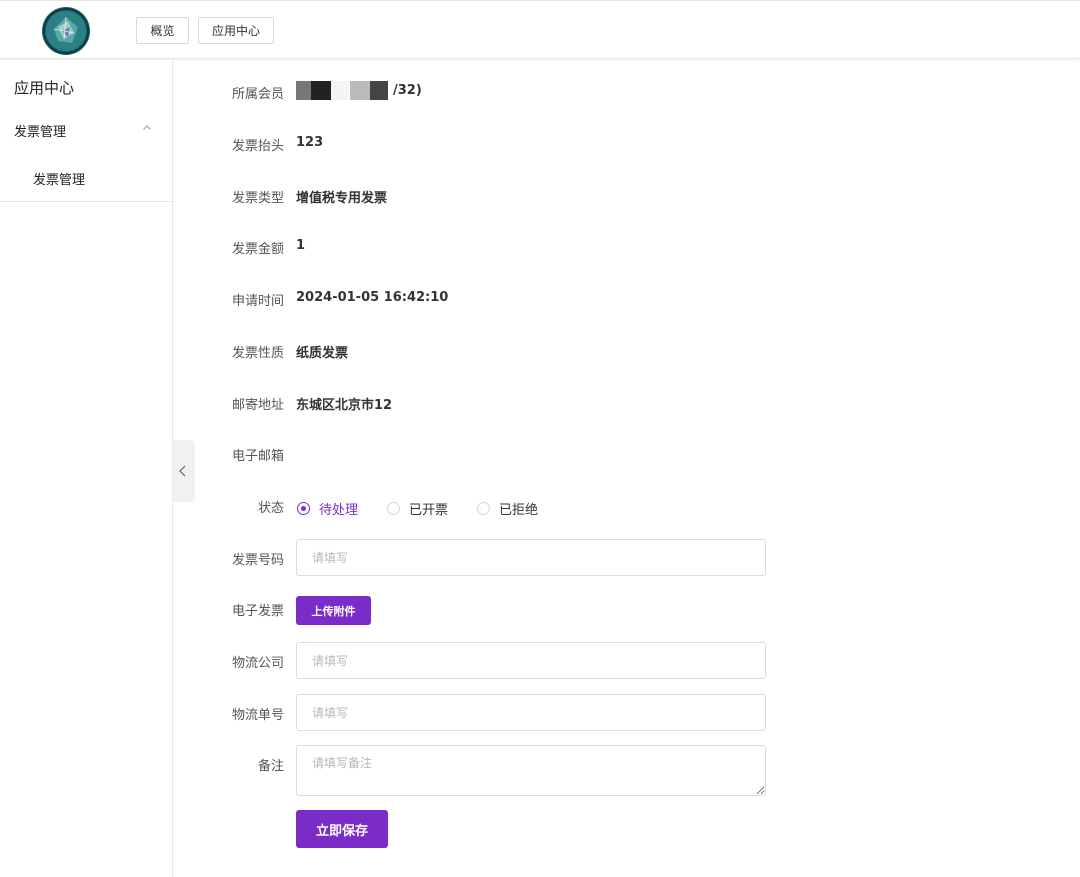 The width and height of the screenshot is (1080, 877). Describe the element at coordinates (182, 471) in the screenshot. I see `chevron-left-icon` at that location.